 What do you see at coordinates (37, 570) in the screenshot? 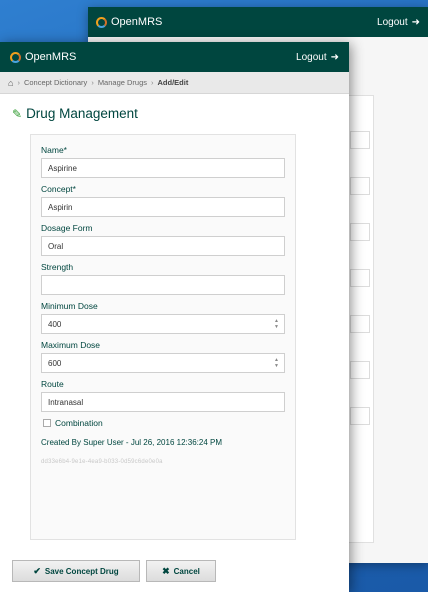
I see `check-icon: ✔` at bounding box center [37, 570].